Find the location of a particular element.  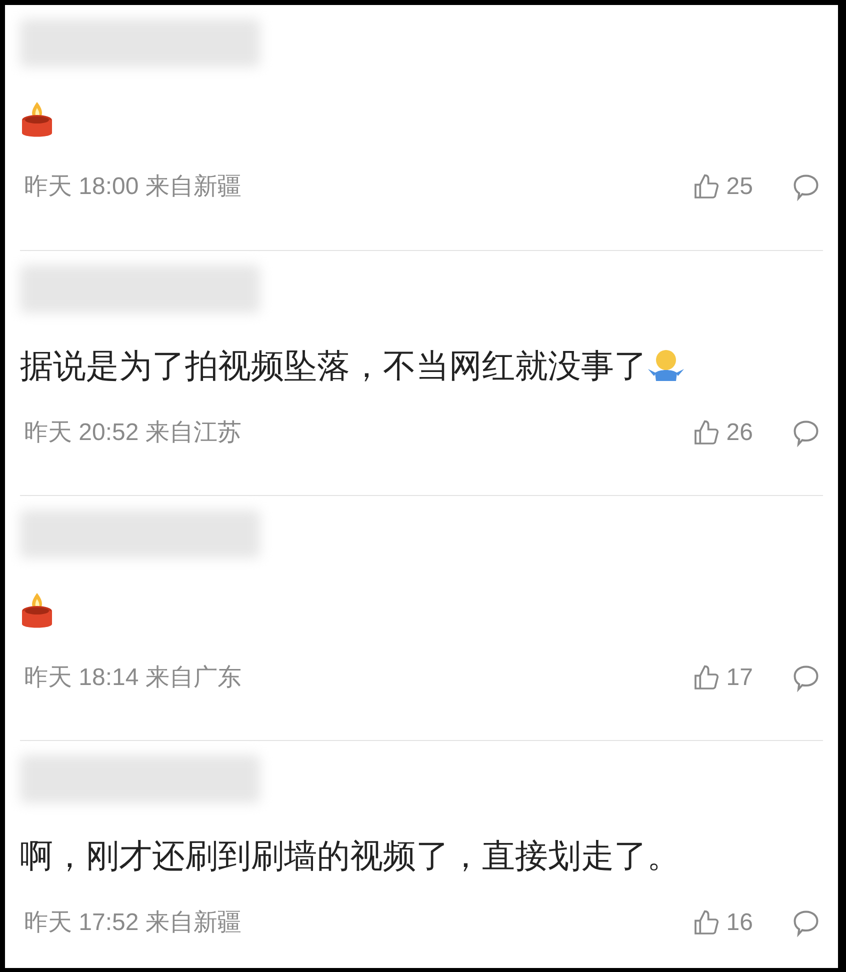

comment-meta: 昨天 17:52 来自新疆 is located at coordinates (133, 923).